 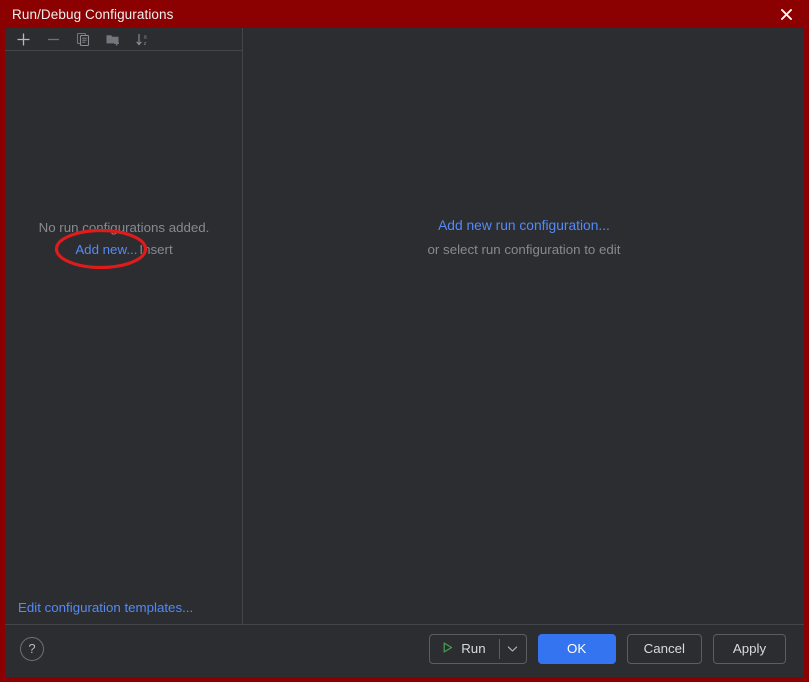 What do you see at coordinates (53, 39) in the screenshot?
I see `remove-icon` at bounding box center [53, 39].